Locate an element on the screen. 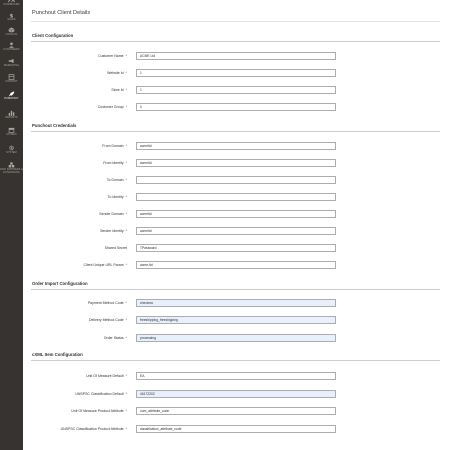 This screenshot has height=450, width=450. nav-label: Sales is located at coordinates (11, 19).